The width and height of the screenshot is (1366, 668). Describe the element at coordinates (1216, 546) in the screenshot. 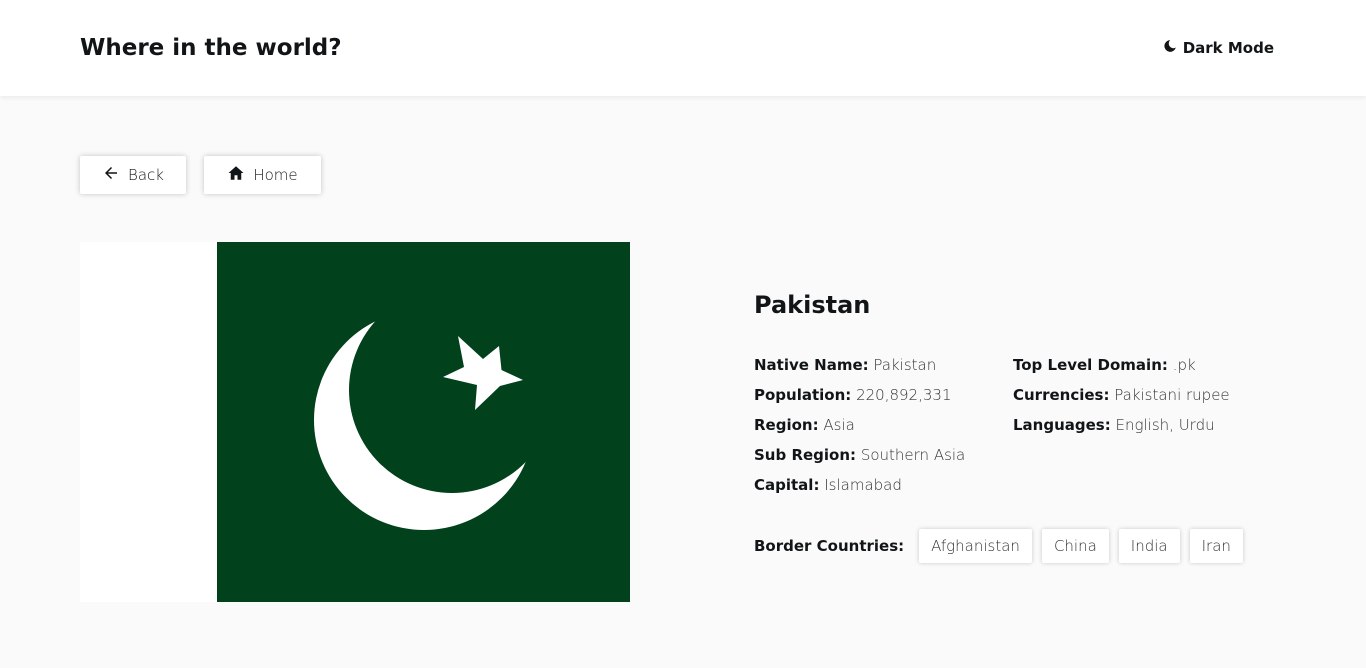

I see `border-country-chip: Iran` at that location.